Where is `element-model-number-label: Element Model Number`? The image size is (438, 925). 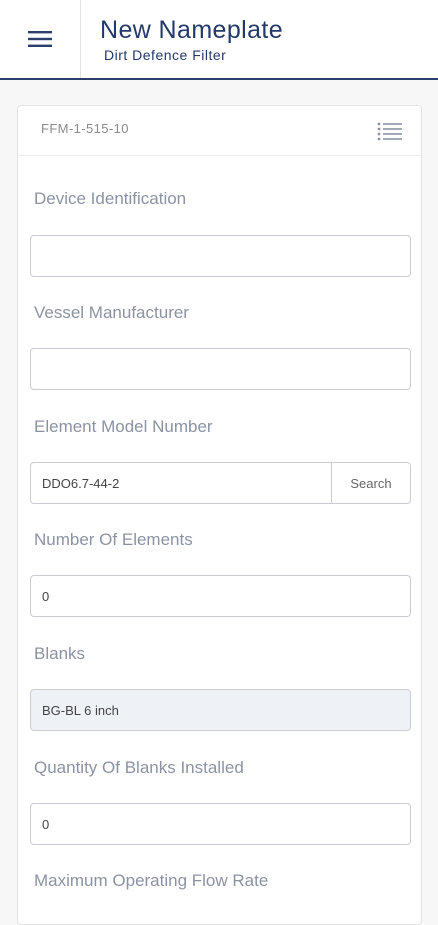
element-model-number-label: Element Model Number is located at coordinates (123, 426).